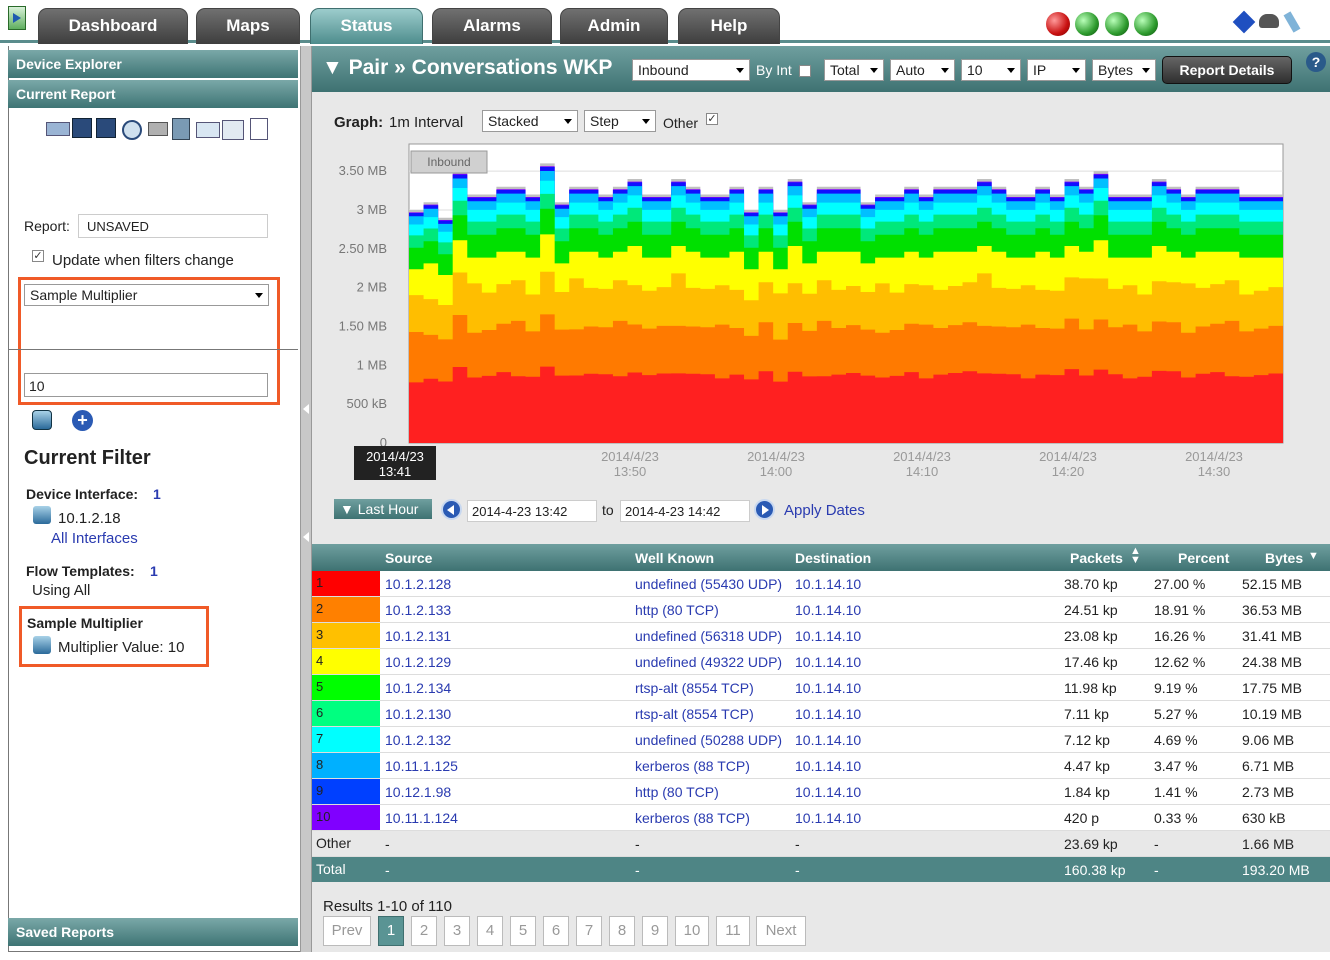  Describe the element at coordinates (58, 129) in the screenshot. I see `email-icon` at that location.